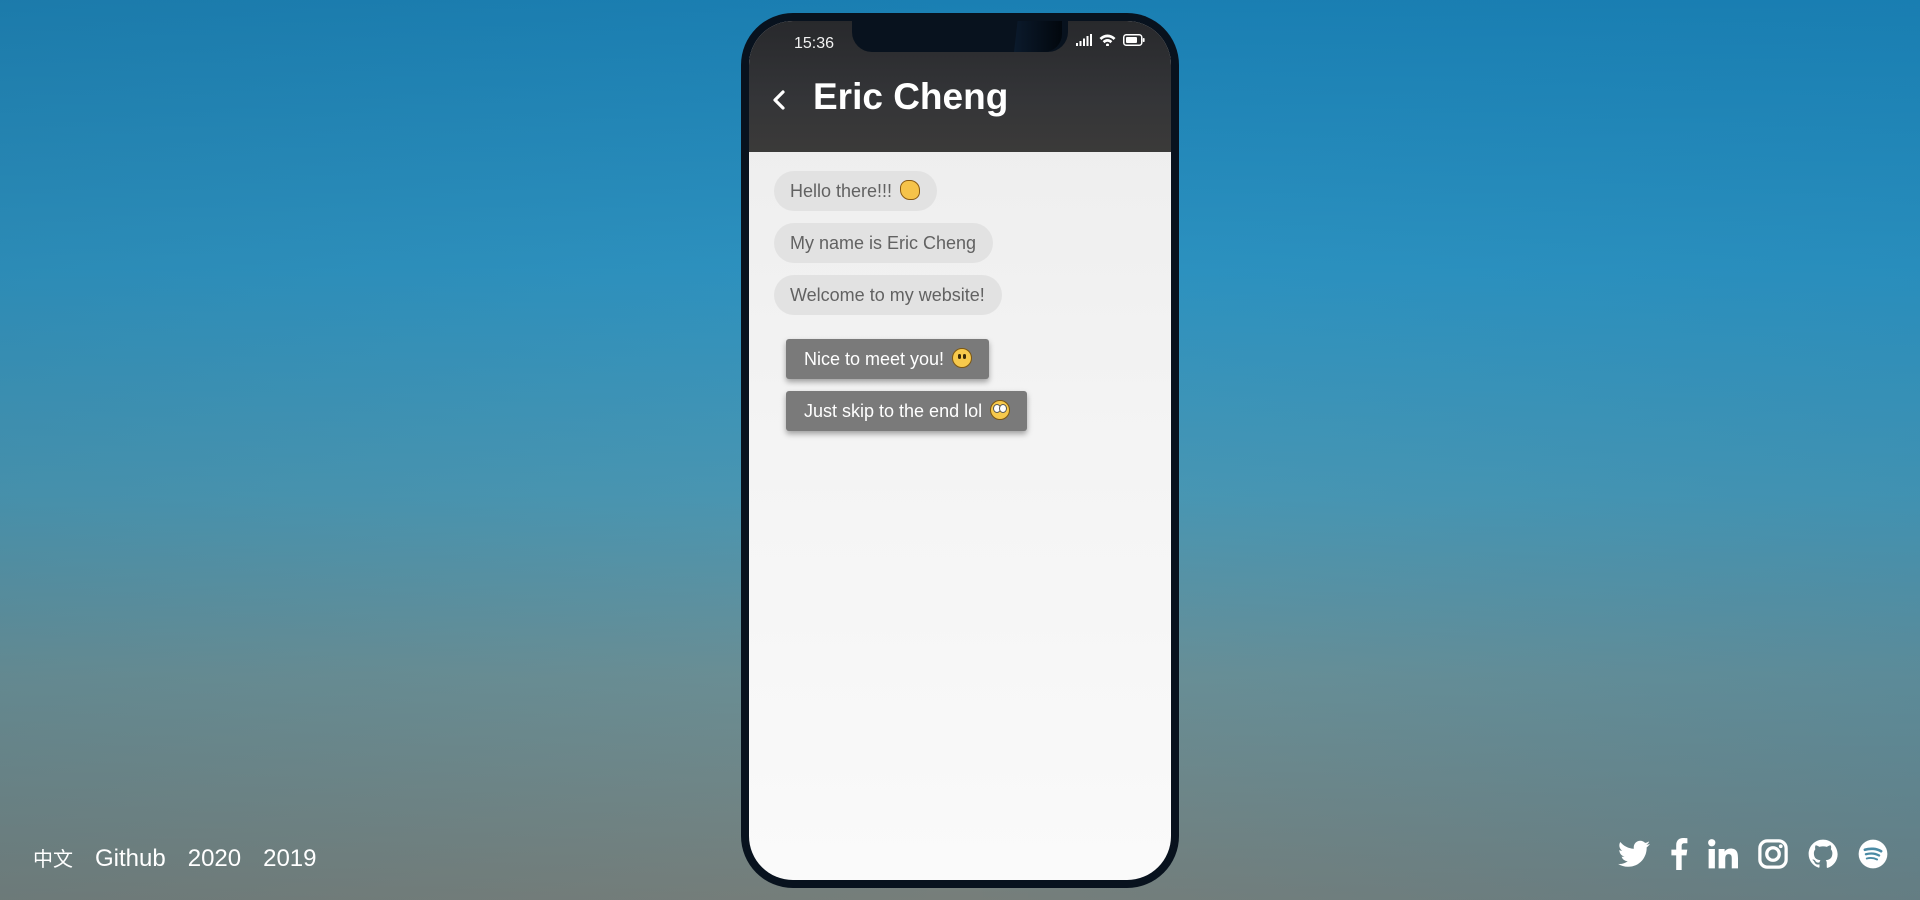  I want to click on spotify-icon, so click(1873, 856).